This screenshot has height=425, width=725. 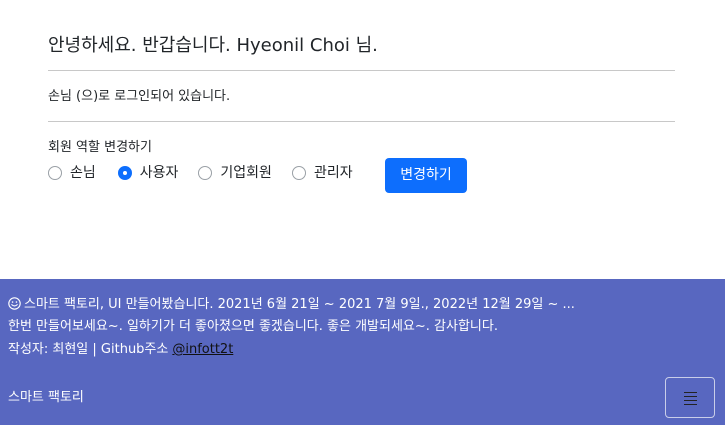 I want to click on role-option-admin: 관리자, so click(x=322, y=173).